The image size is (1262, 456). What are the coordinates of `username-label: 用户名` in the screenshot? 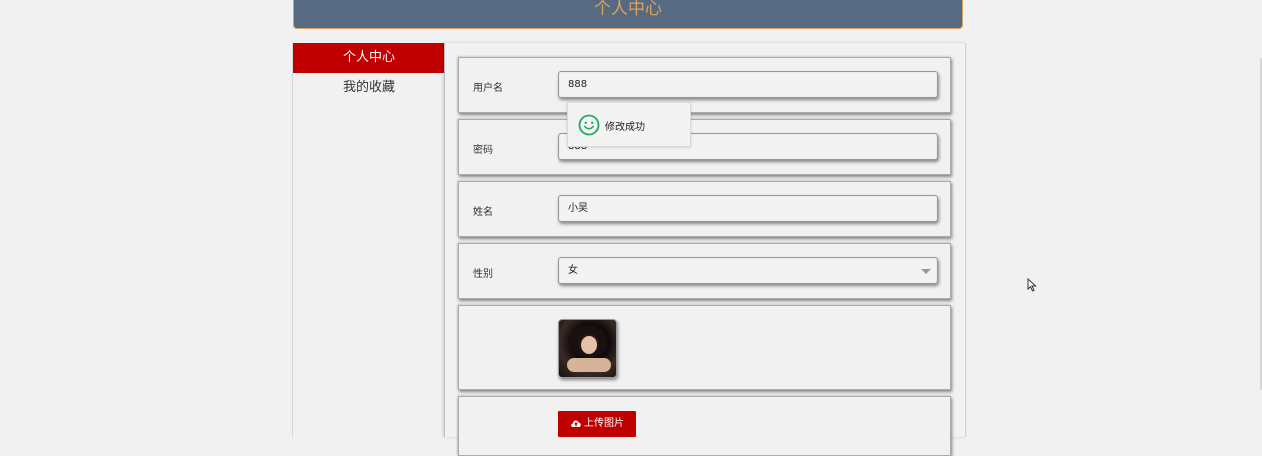 It's located at (488, 88).